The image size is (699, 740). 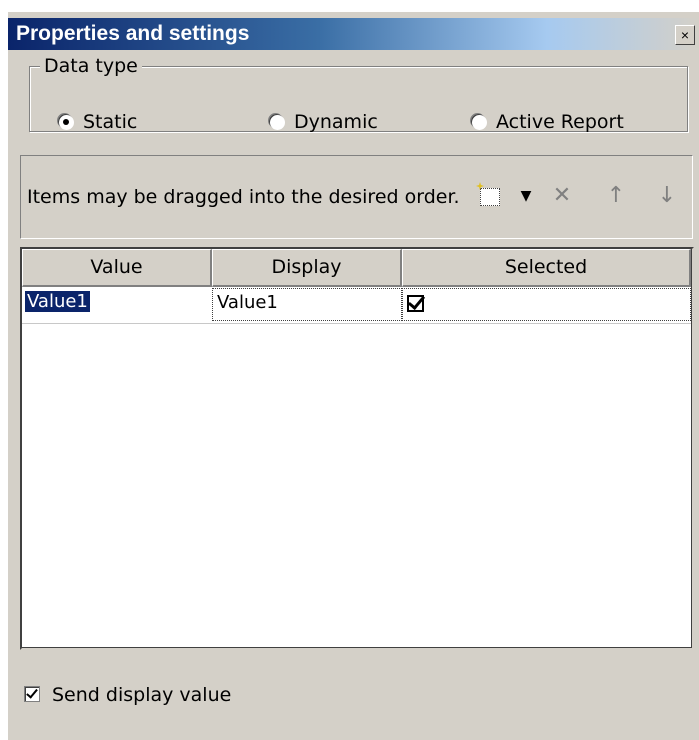 I want to click on move-down-icon: ↓, so click(x=667, y=196).